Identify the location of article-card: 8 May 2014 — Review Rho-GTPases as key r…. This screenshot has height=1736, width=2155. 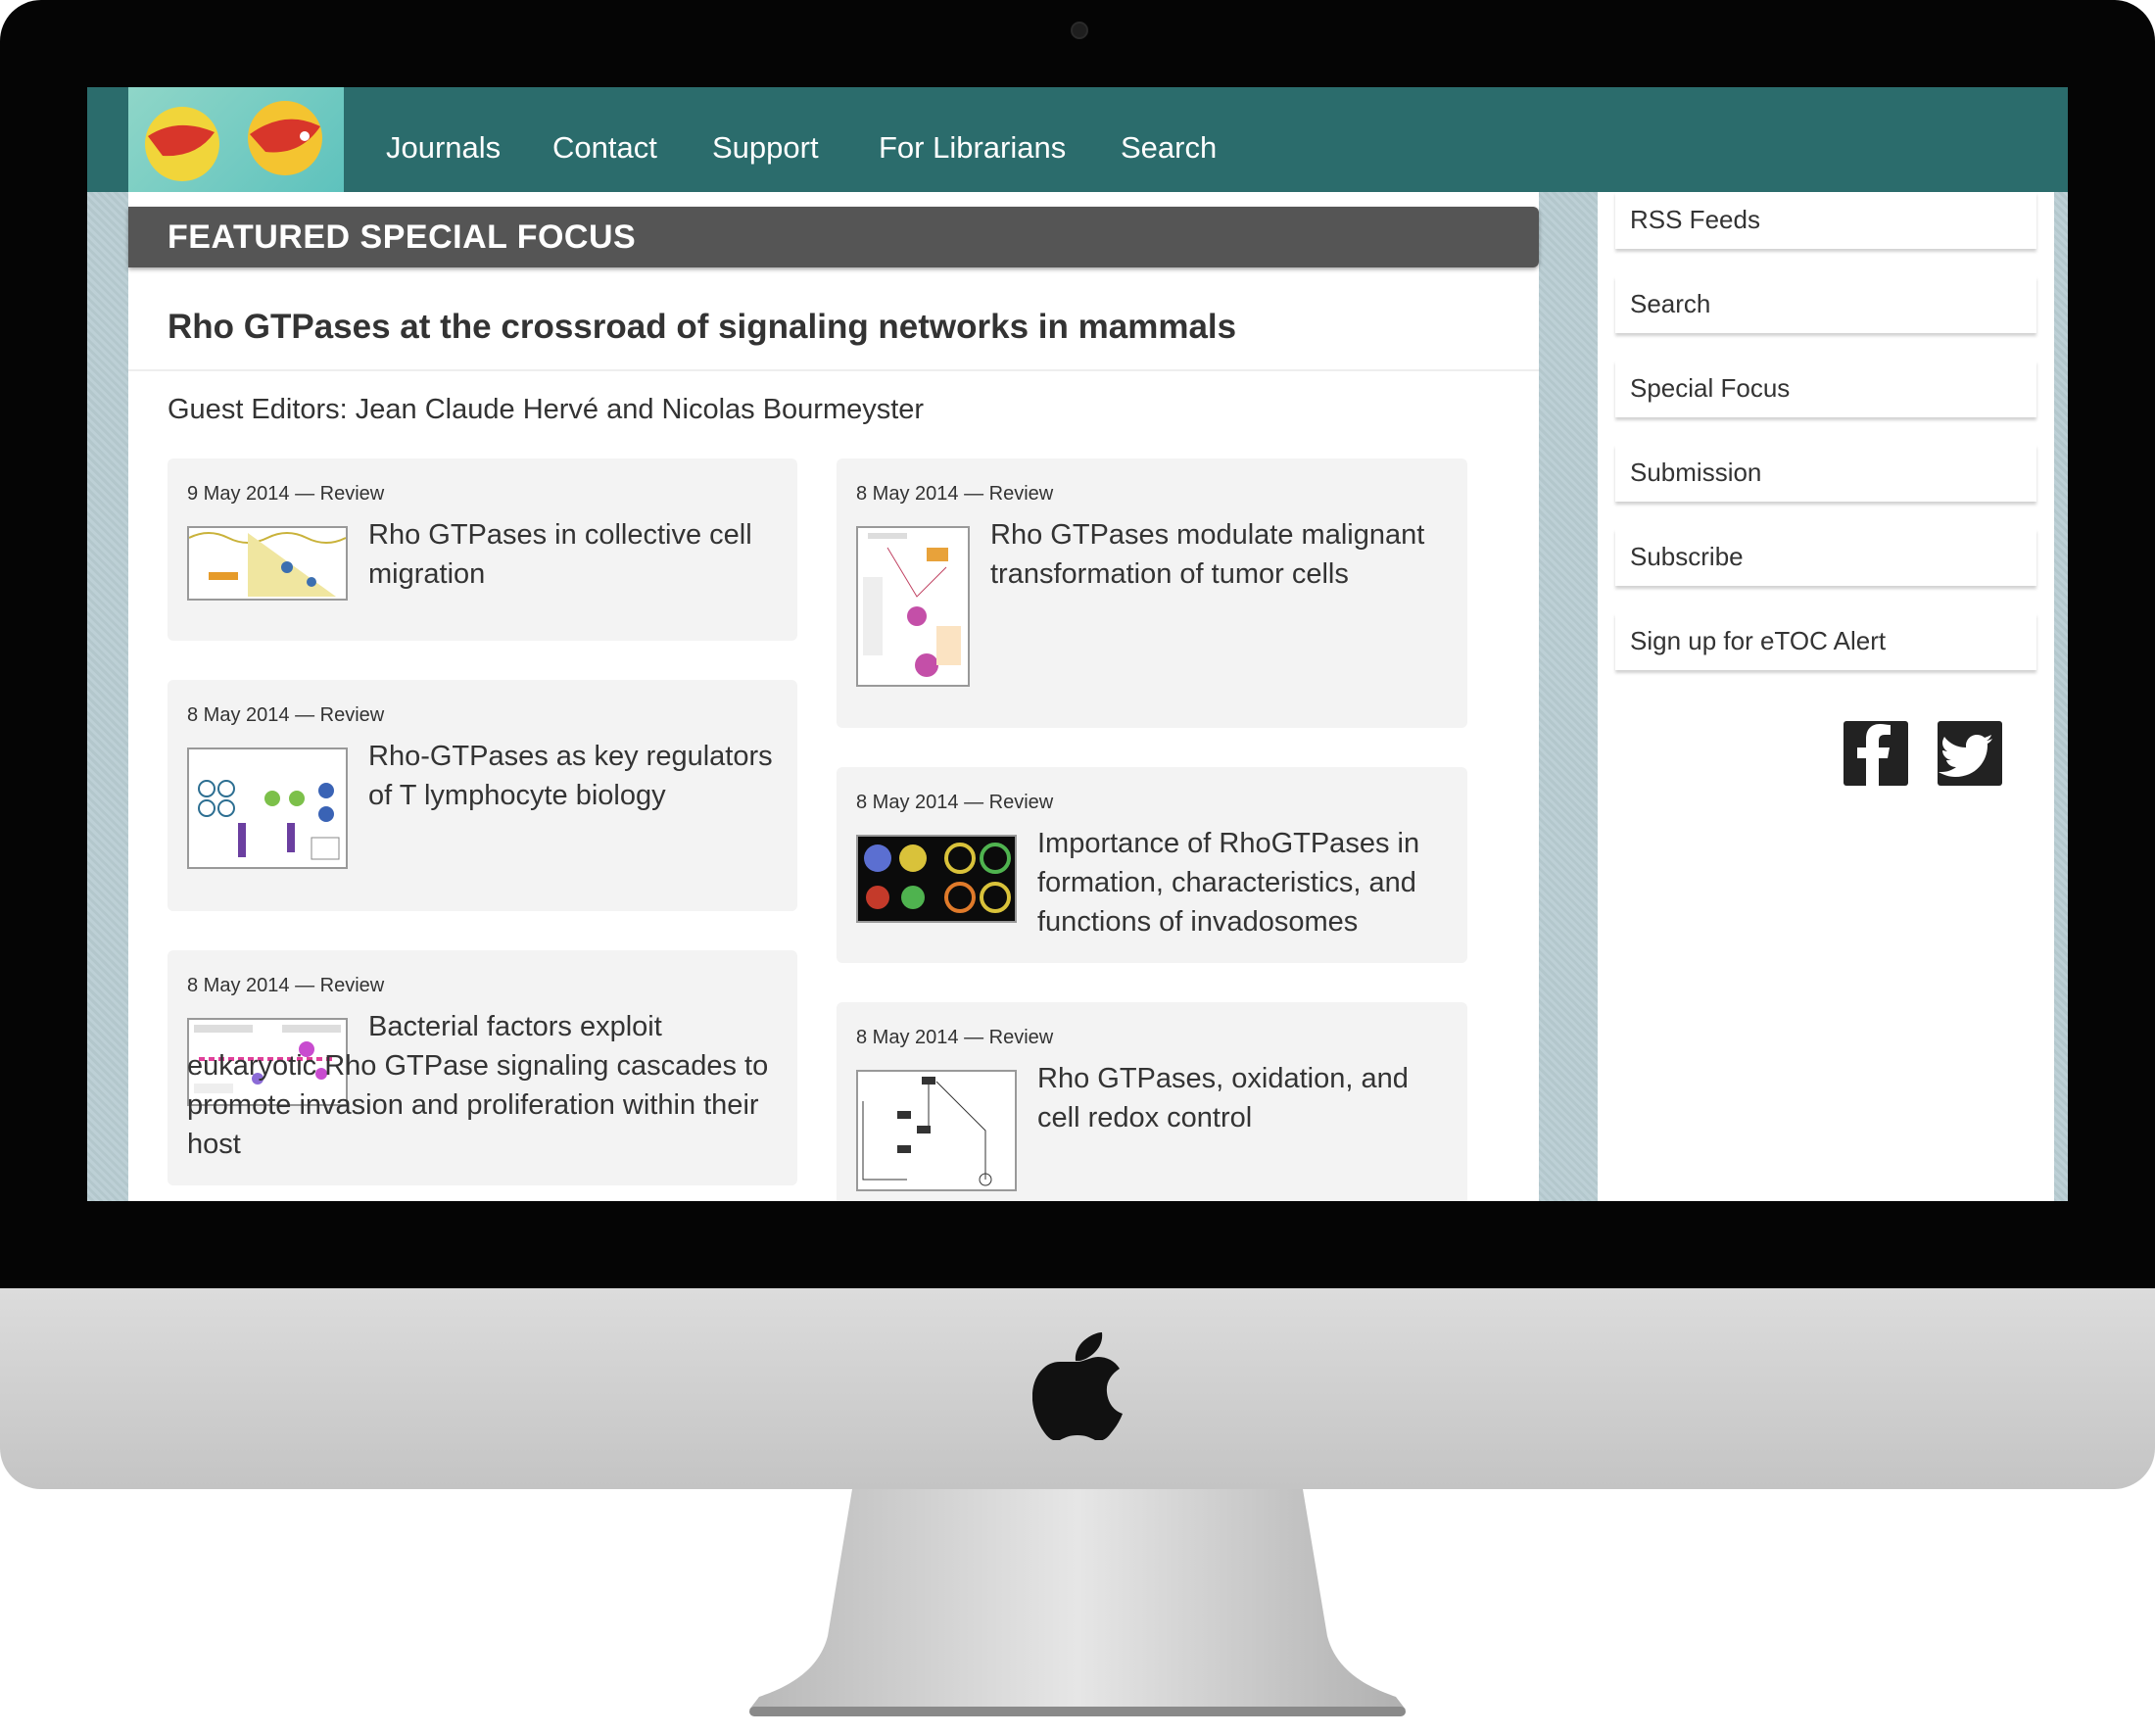
(482, 795).